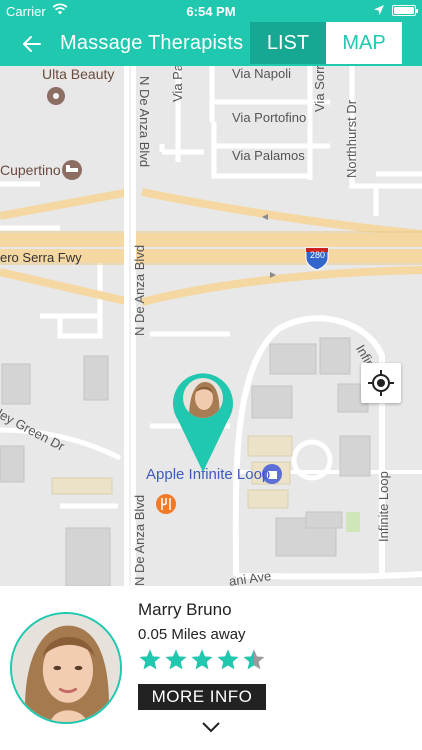  Describe the element at coordinates (379, 10) in the screenshot. I see `location-arrow-icon` at that location.